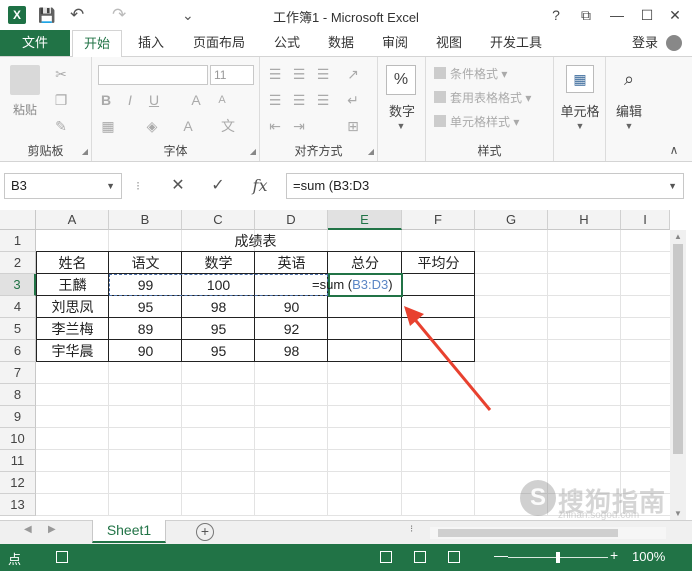  Describe the element at coordinates (420, 557) in the screenshot. I see `page-layout-view-icon` at that location.